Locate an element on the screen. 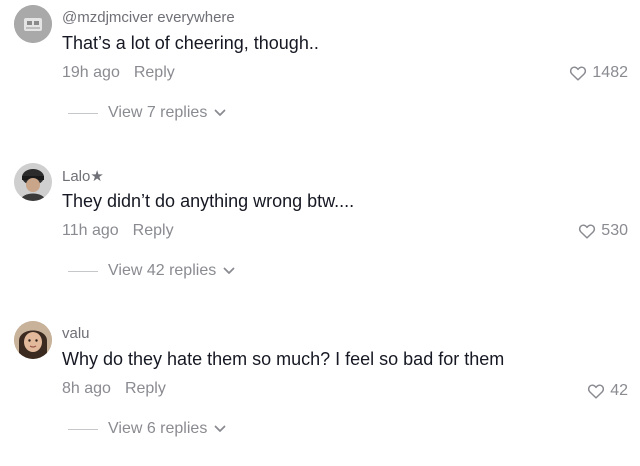 The image size is (640, 466). comment-timestamp: 19h ago is located at coordinates (91, 72).